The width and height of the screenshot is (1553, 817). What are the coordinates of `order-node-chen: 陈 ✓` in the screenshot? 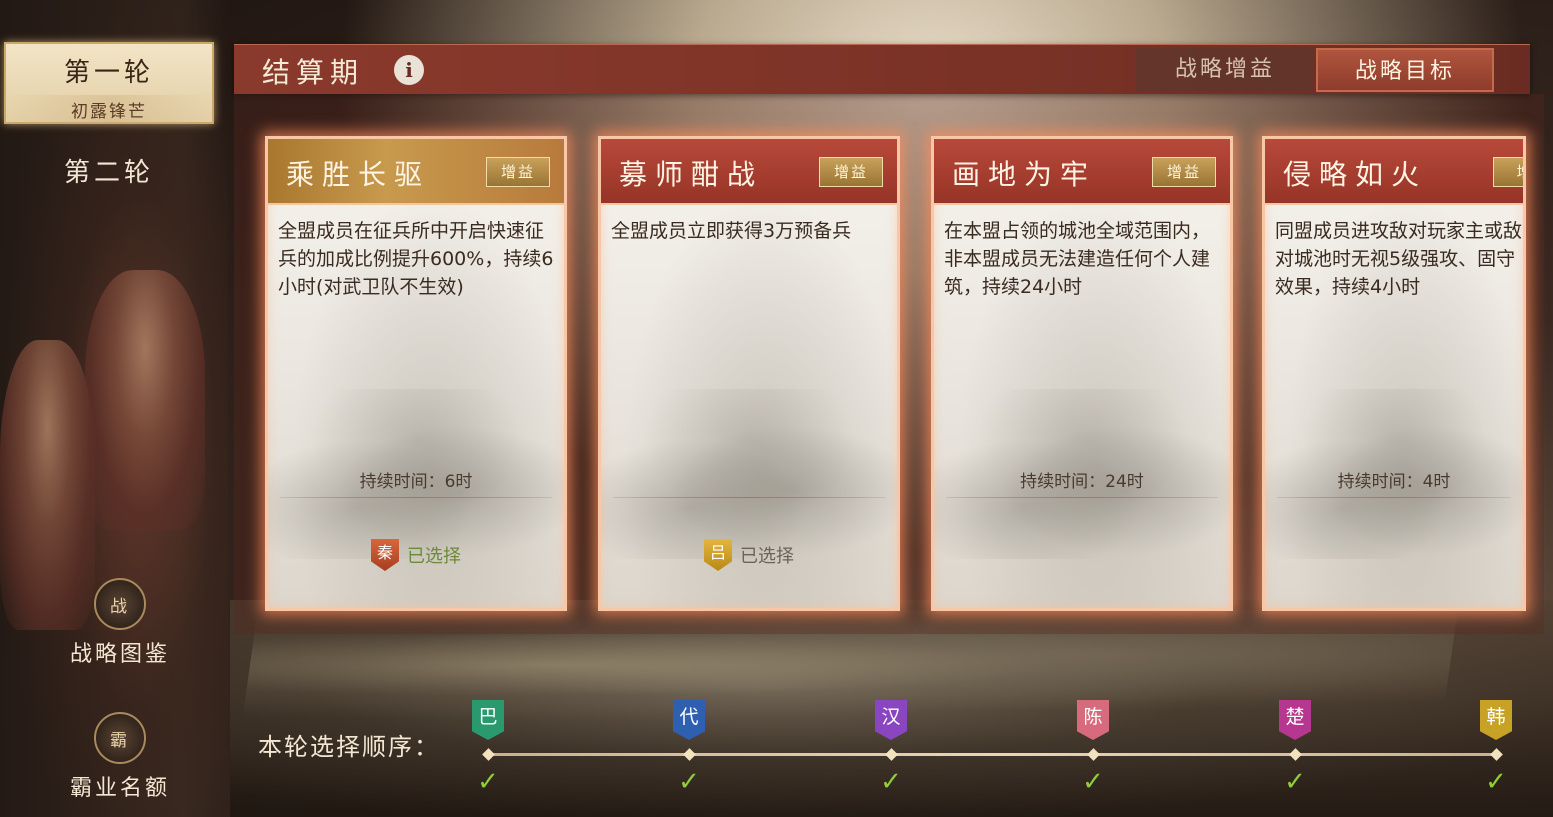 It's located at (1093, 750).